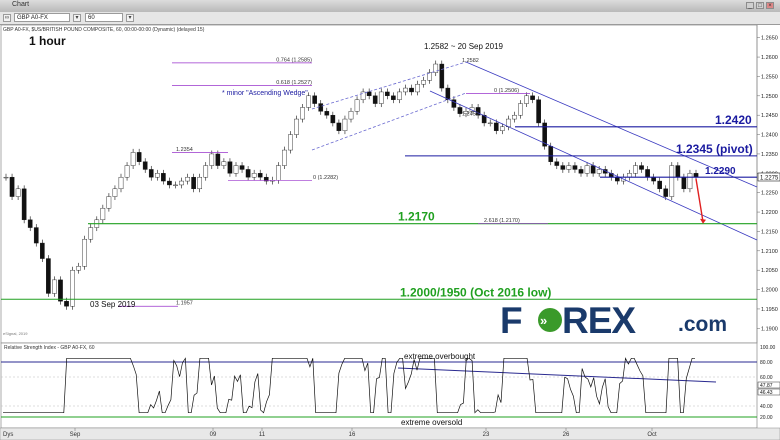 The image size is (780, 440). Describe the element at coordinates (769, 213) in the screenshot. I see `price-tick-label: 1.2200` at that location.